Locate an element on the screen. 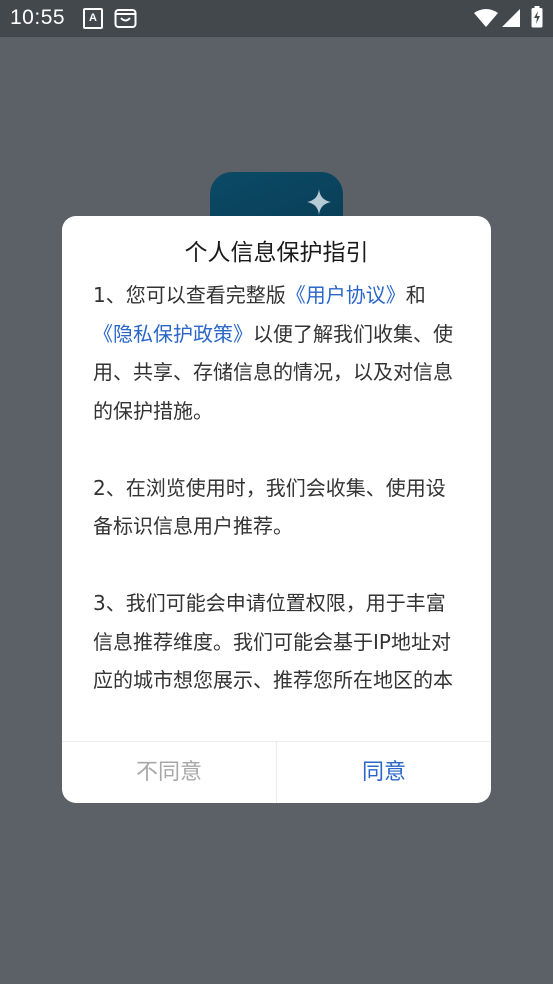 The height and width of the screenshot is (984, 553). status-bar: 10:55 A is located at coordinates (276, 18).